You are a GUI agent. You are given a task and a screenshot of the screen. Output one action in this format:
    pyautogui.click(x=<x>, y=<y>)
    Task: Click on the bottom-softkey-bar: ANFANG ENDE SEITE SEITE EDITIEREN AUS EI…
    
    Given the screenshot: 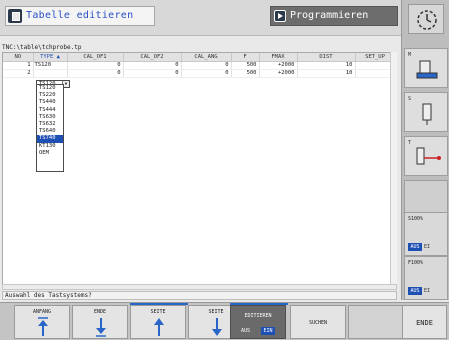 What is the action you would take?
    pyautogui.click(x=224, y=321)
    